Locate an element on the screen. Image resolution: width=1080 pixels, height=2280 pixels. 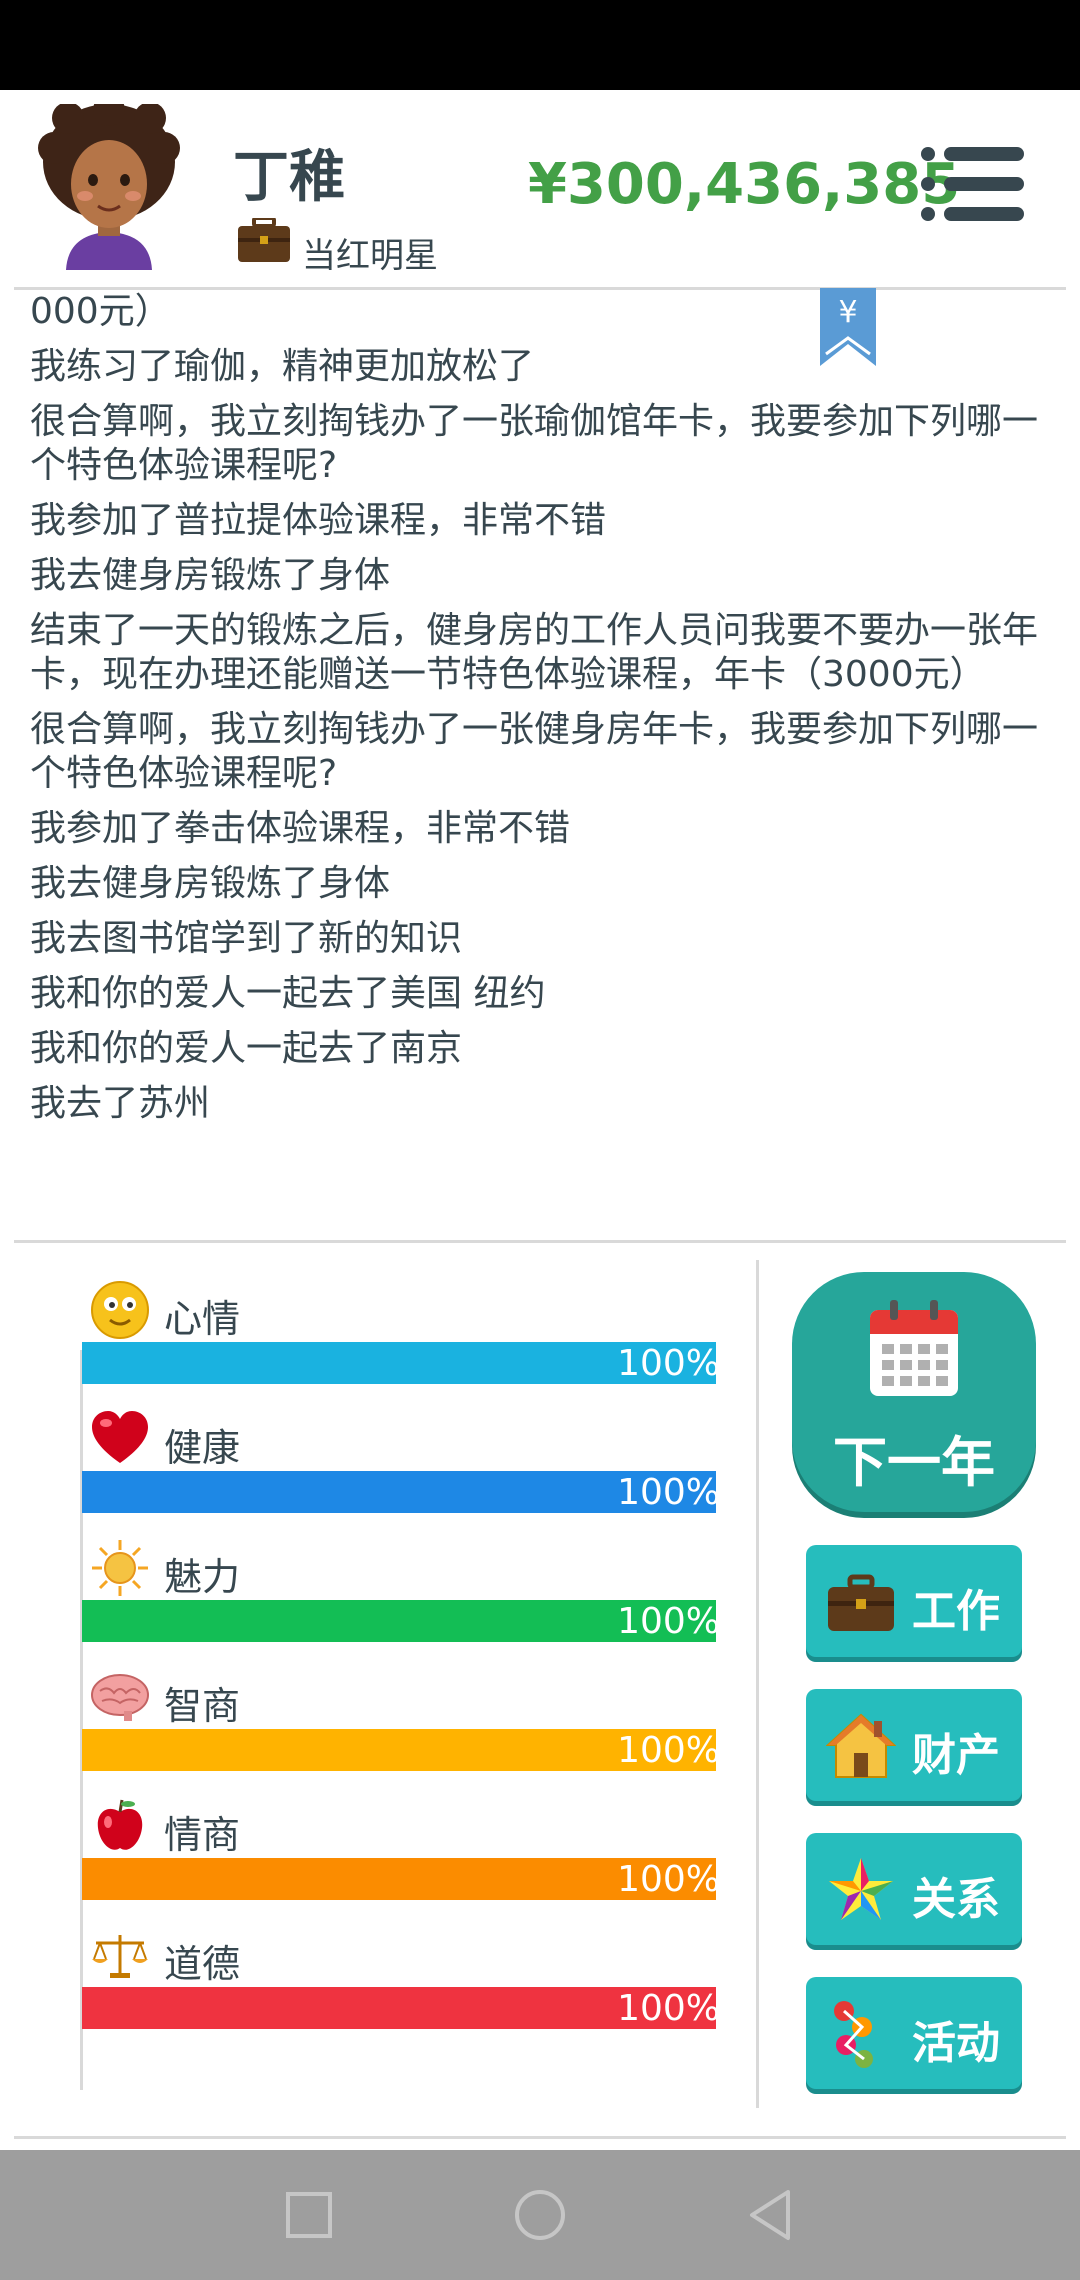
bookmark-symbol: ¥ is located at coordinates (847, 312).